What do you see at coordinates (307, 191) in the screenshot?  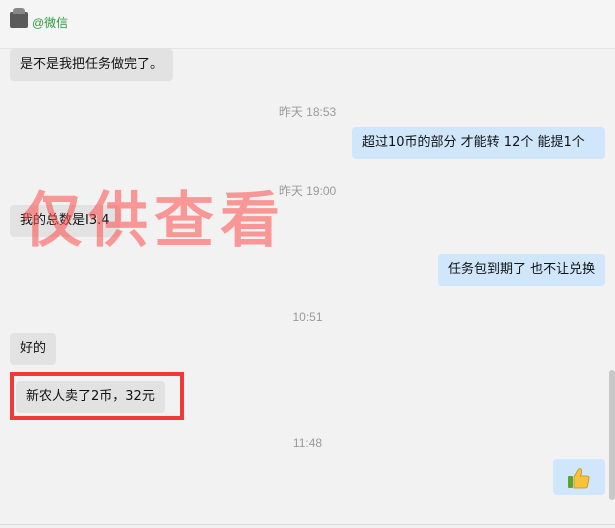 I see `timestamp: 昨天 19:00` at bounding box center [307, 191].